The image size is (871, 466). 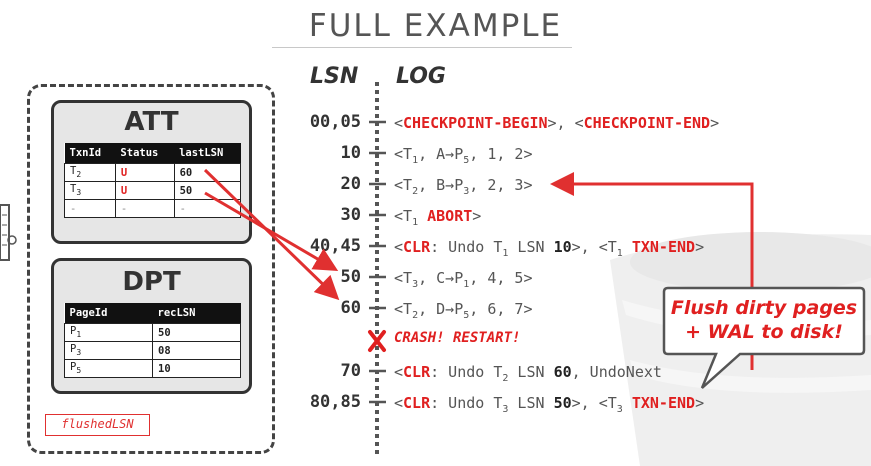 What do you see at coordinates (764, 320) in the screenshot?
I see `callout-text: Flush dirty pages + WAL to disk!` at bounding box center [764, 320].